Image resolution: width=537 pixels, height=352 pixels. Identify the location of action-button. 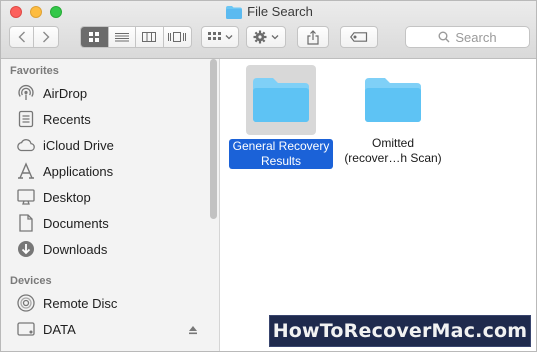
(266, 37).